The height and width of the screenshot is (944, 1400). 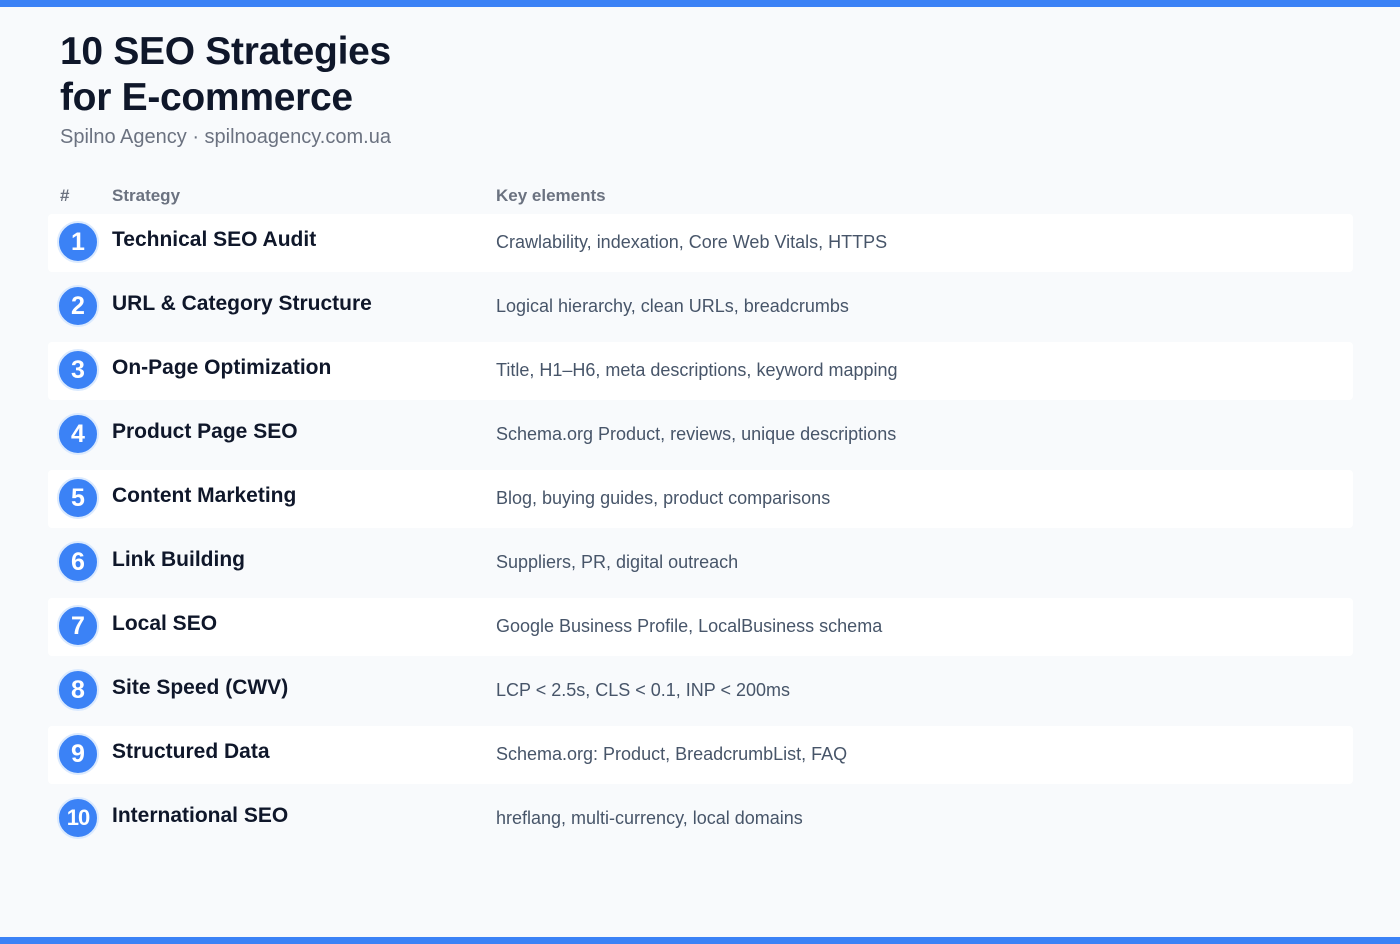 I want to click on column-header-strategy: Strategy, so click(x=146, y=195).